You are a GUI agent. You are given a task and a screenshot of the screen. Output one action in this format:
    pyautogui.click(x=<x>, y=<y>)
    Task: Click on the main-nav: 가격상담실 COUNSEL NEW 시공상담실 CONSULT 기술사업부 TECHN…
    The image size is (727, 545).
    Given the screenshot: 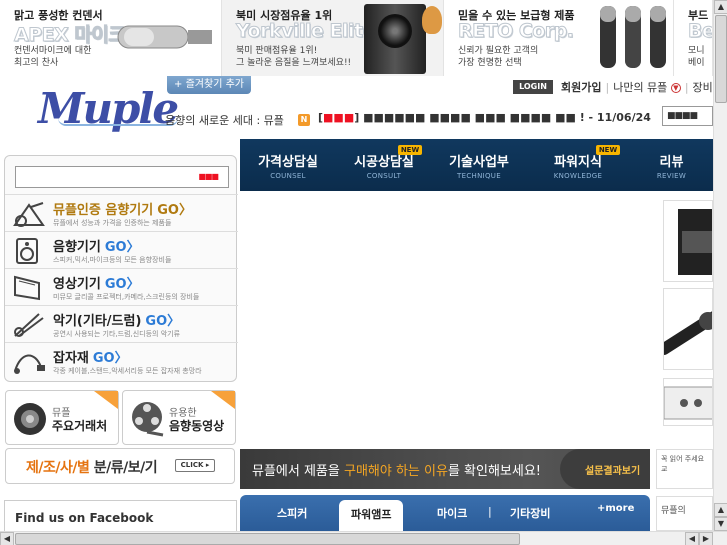 What is the action you would take?
    pyautogui.click(x=476, y=165)
    